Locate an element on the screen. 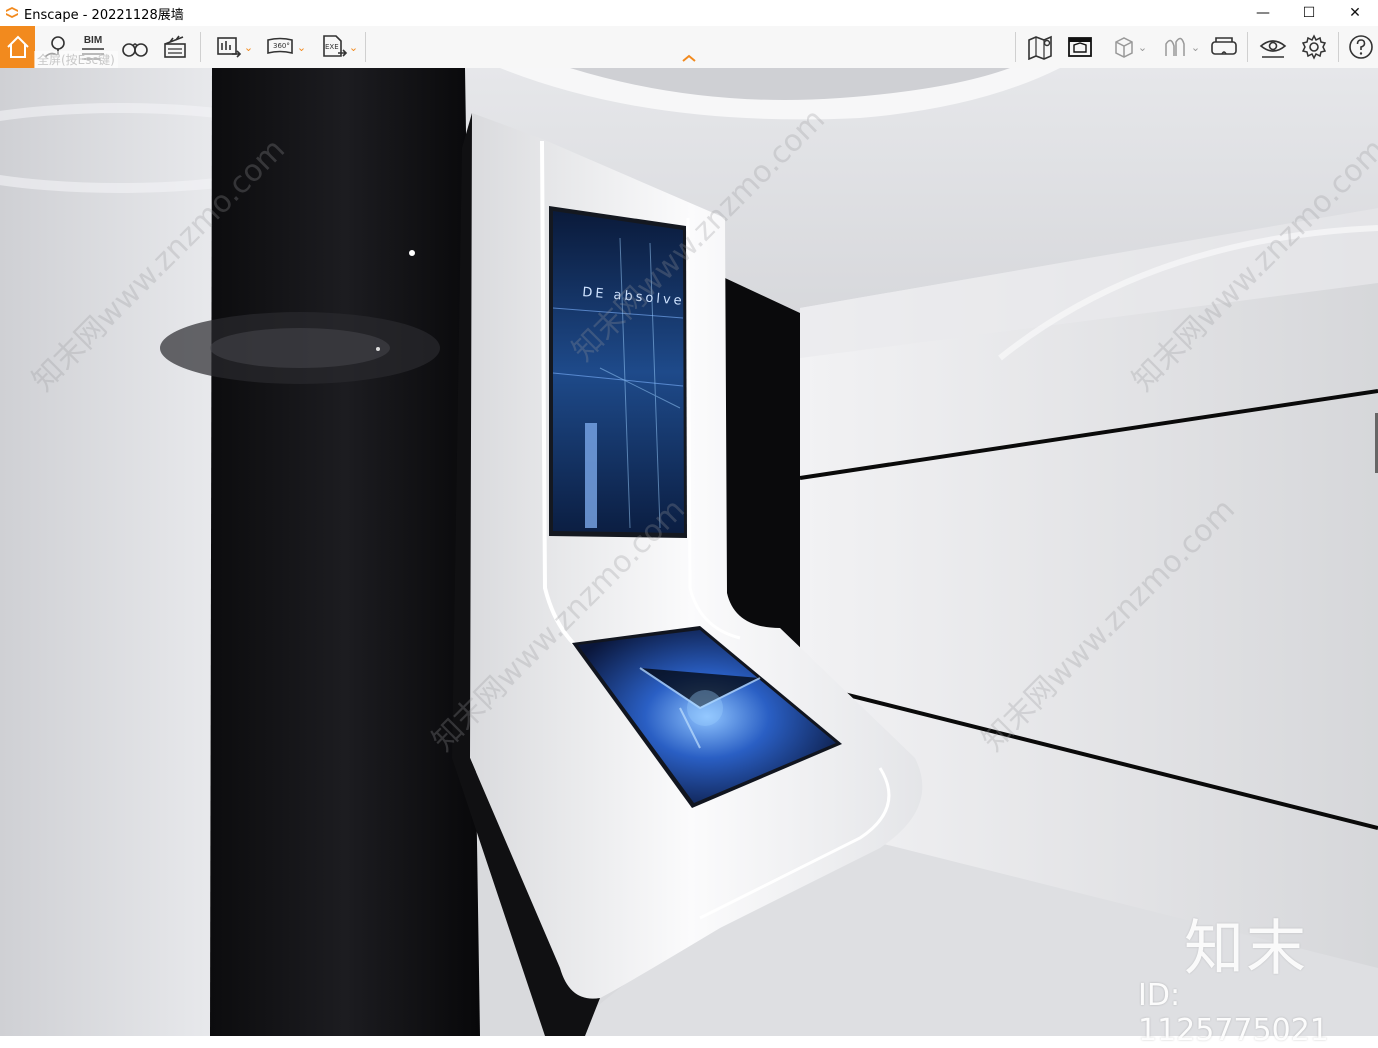 This screenshot has width=1378, height=1048. map-button is located at coordinates (1040, 47).